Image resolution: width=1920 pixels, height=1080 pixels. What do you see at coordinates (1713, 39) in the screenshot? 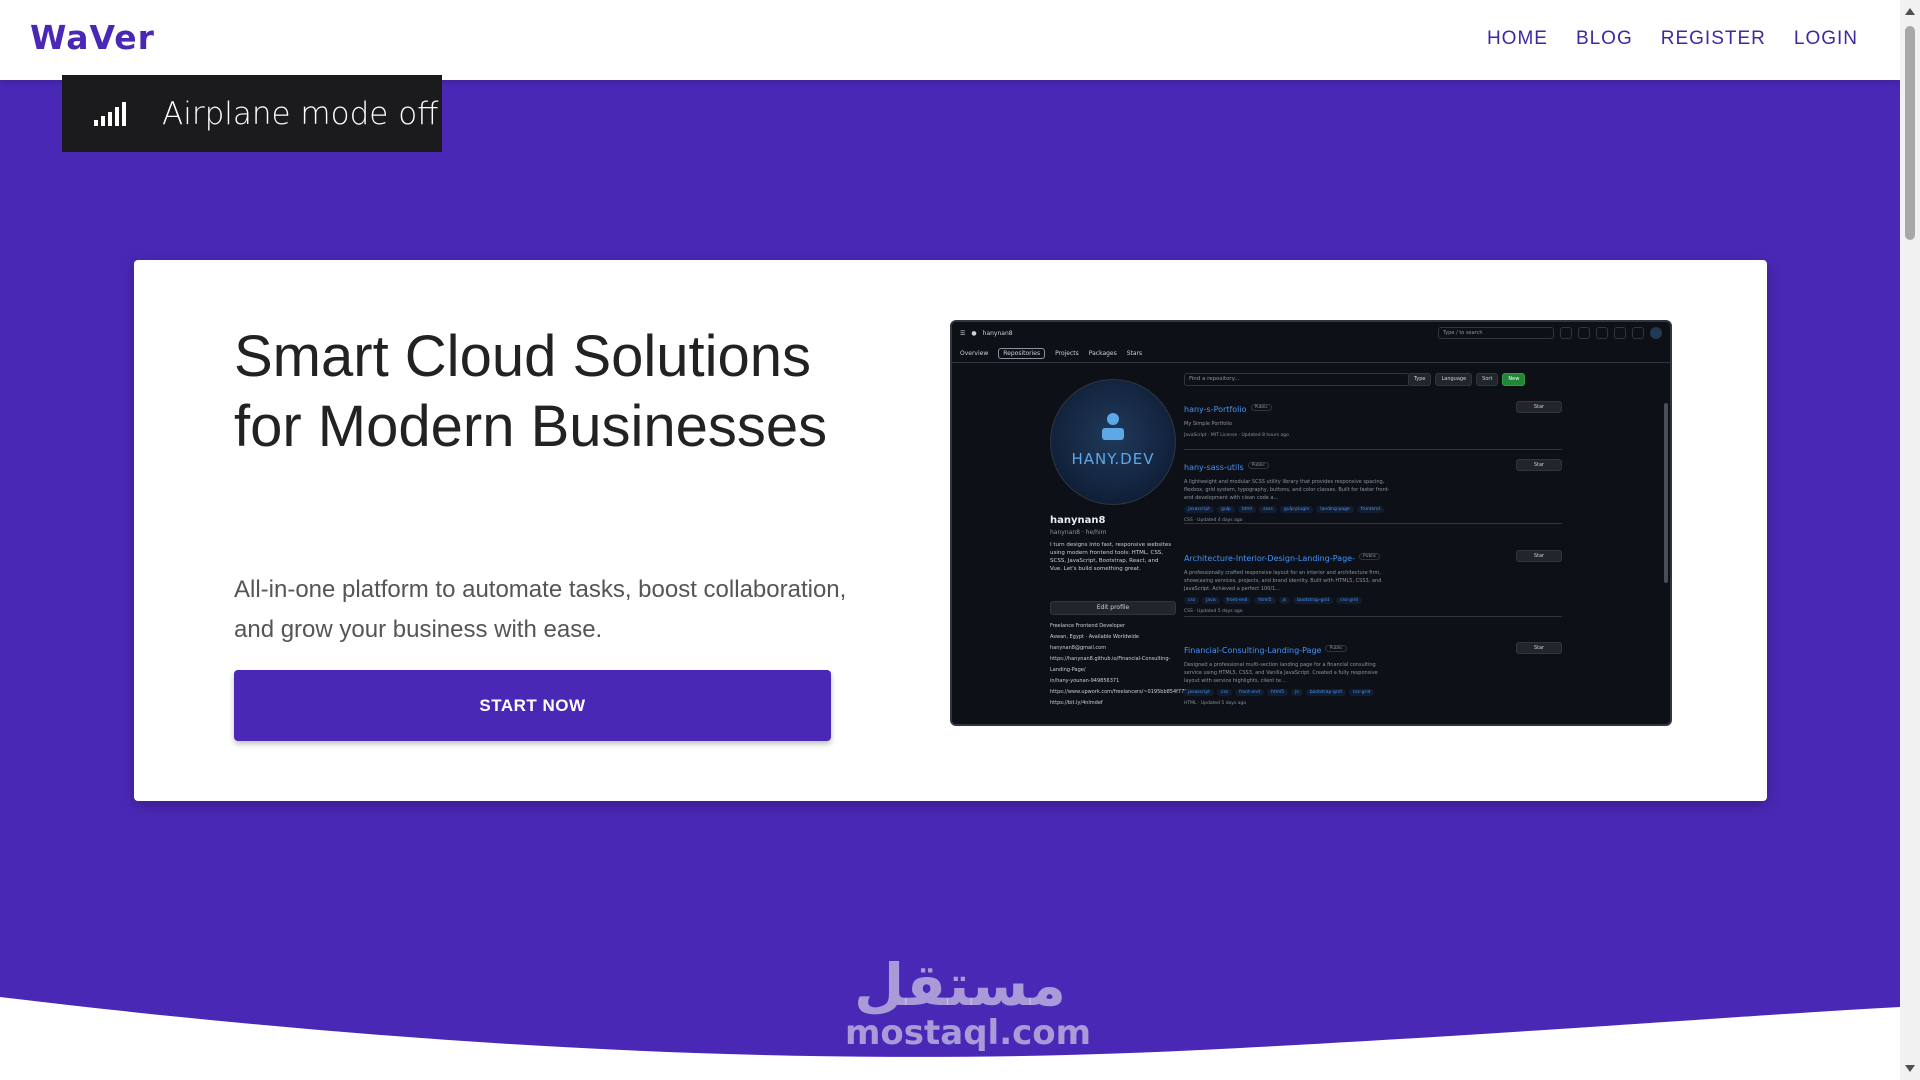
I see `nav-register: REGISTER` at bounding box center [1713, 39].